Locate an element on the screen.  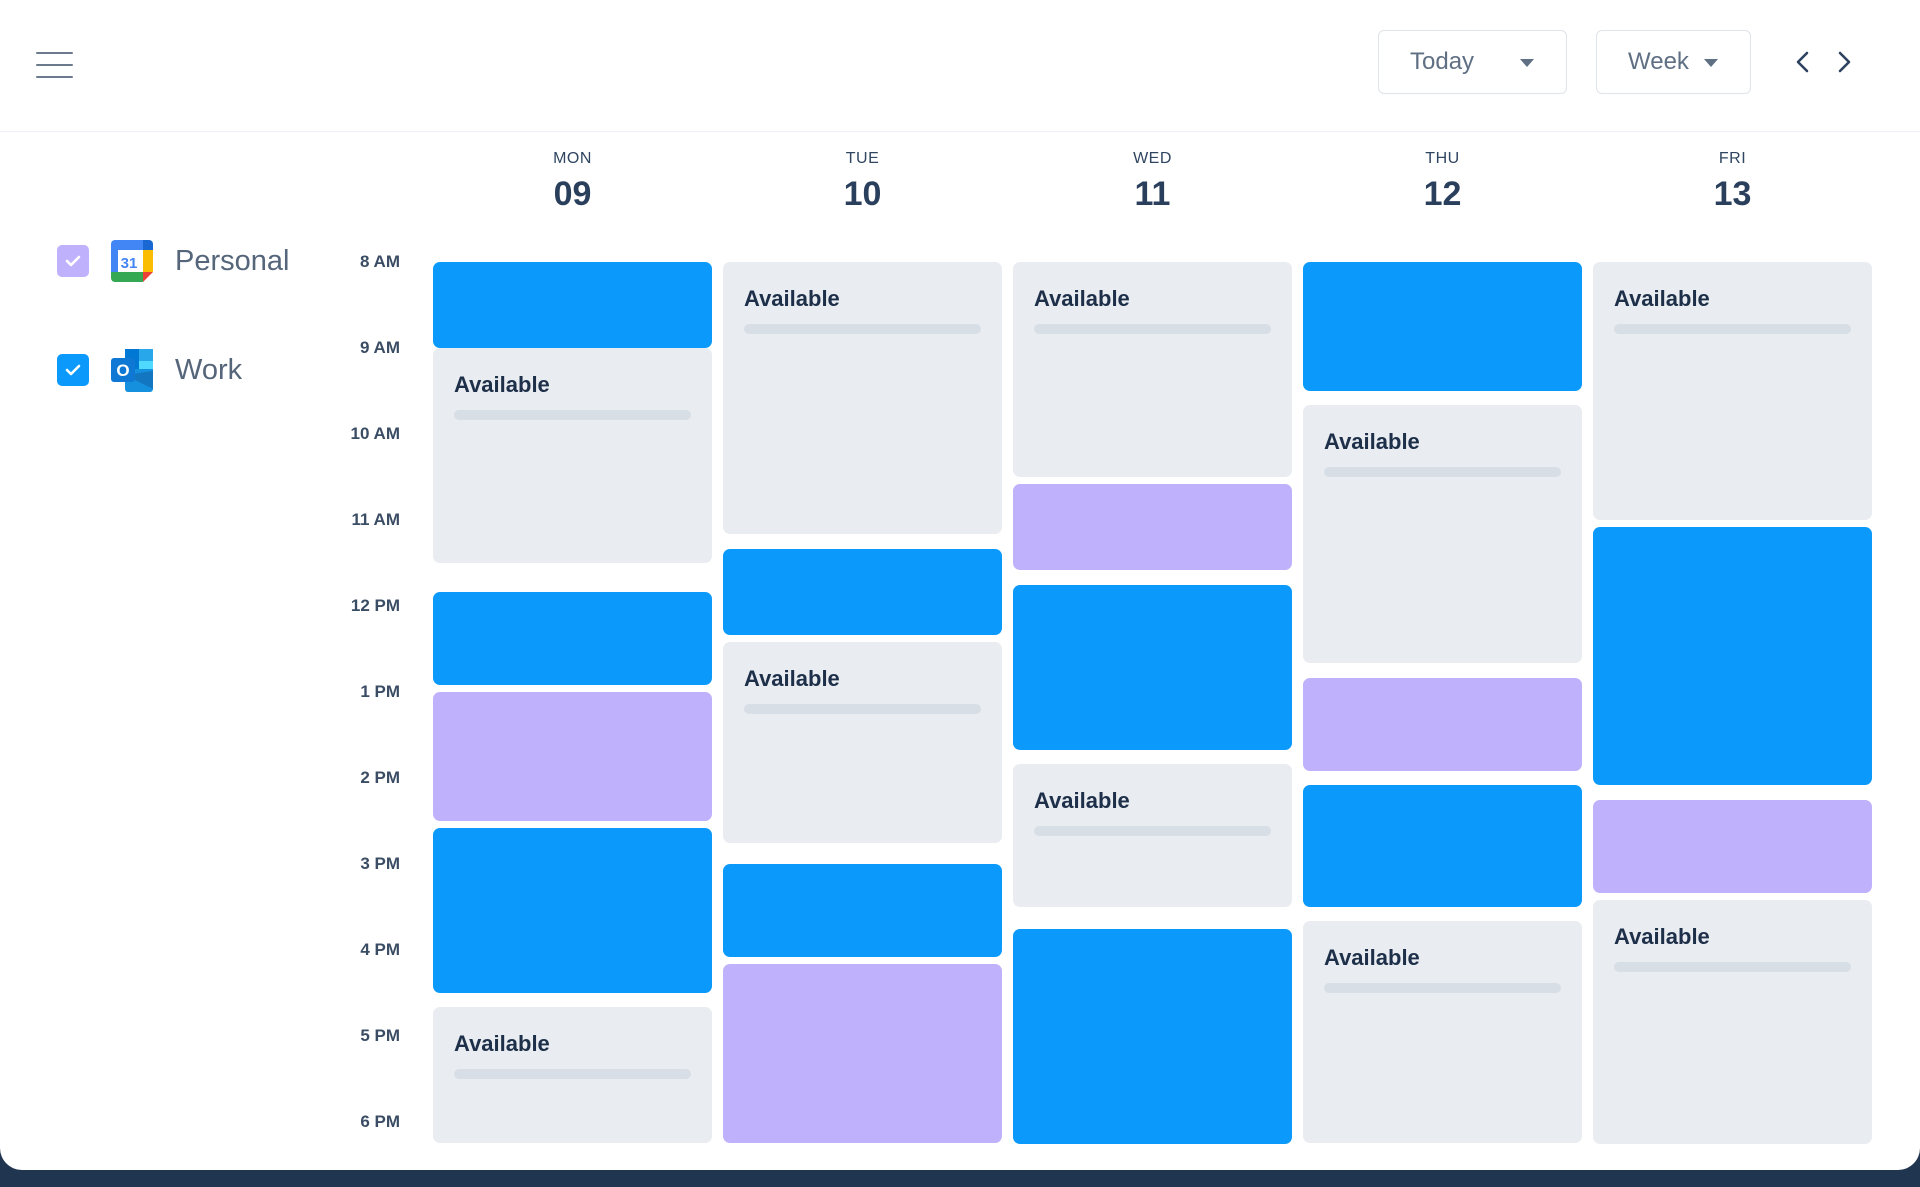
view-dropdown: Week is located at coordinates (1673, 62).